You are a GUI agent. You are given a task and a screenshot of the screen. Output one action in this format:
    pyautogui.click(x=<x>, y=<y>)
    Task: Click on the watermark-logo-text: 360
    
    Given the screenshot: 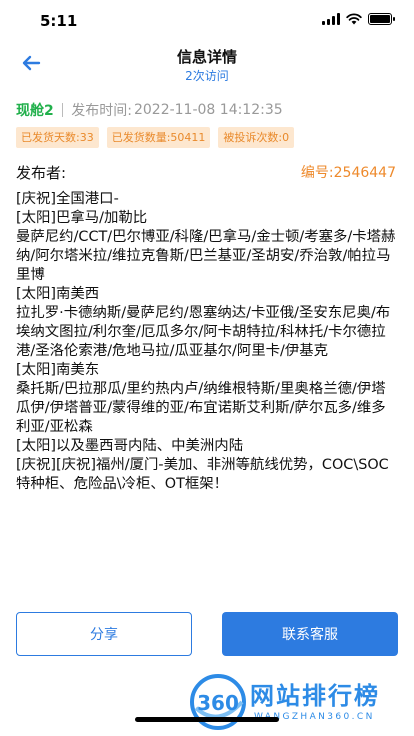 What is the action you would take?
    pyautogui.click(x=218, y=703)
    